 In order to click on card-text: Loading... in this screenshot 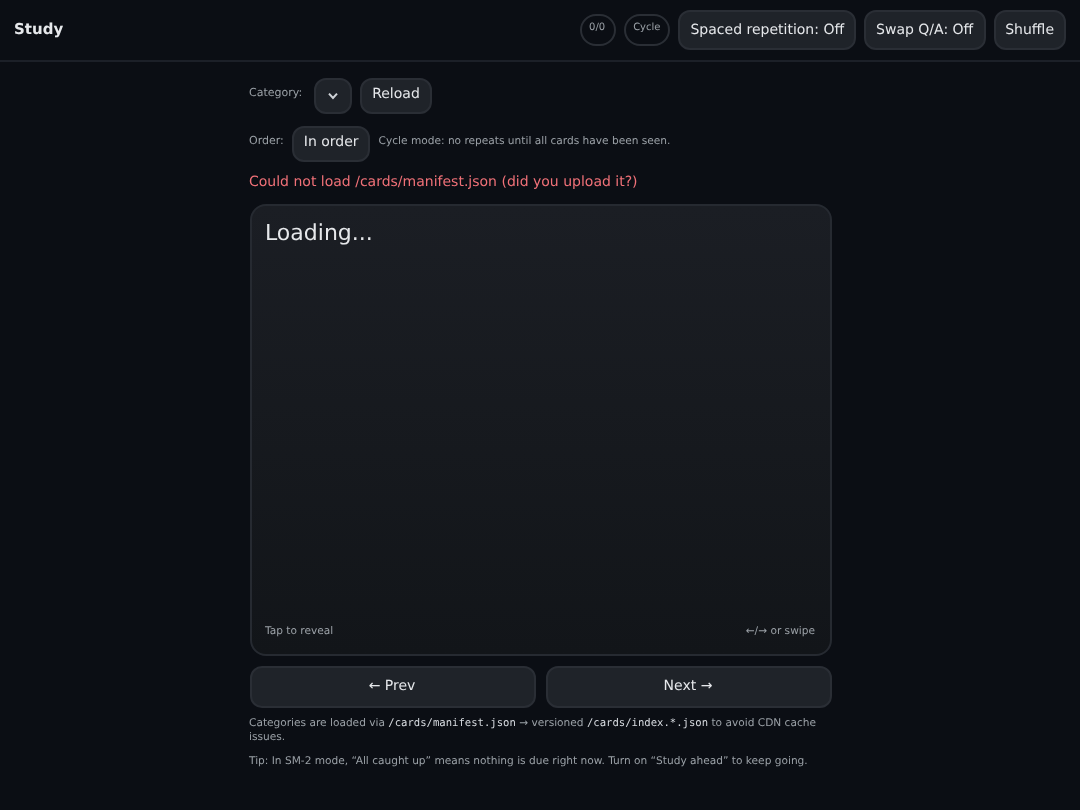, I will do `click(320, 233)`.